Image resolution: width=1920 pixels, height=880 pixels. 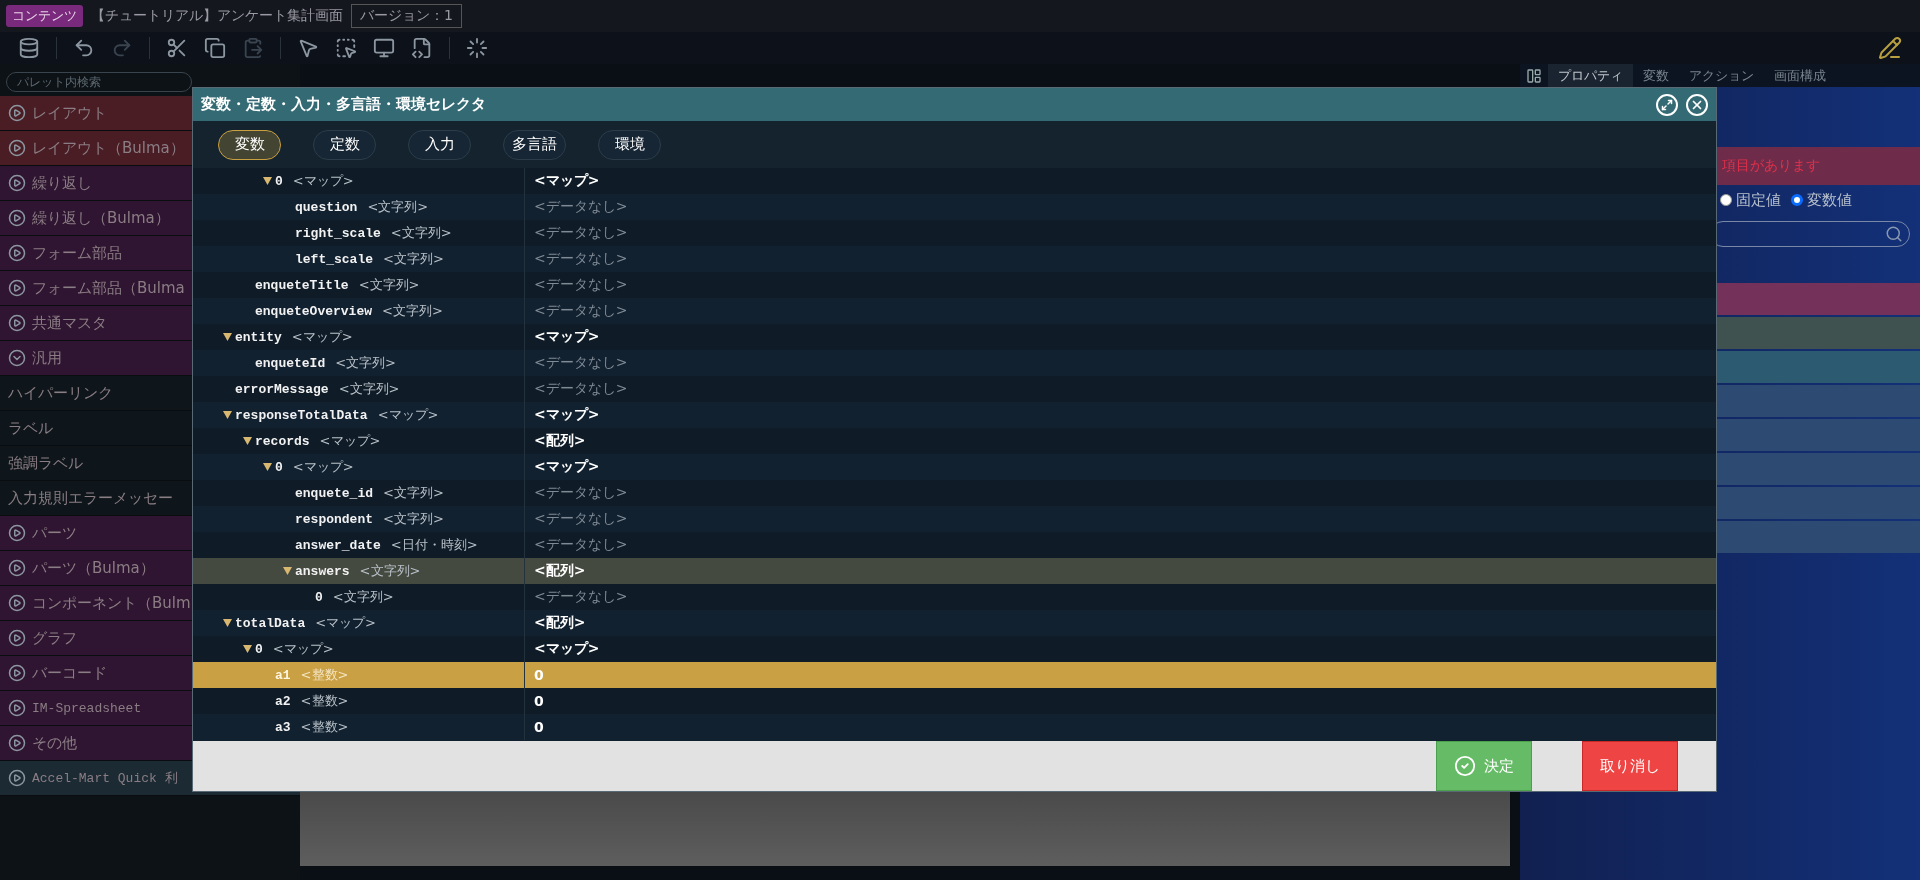 What do you see at coordinates (954, 441) in the screenshot?
I see `tree-row: records <マップ> <配列>` at bounding box center [954, 441].